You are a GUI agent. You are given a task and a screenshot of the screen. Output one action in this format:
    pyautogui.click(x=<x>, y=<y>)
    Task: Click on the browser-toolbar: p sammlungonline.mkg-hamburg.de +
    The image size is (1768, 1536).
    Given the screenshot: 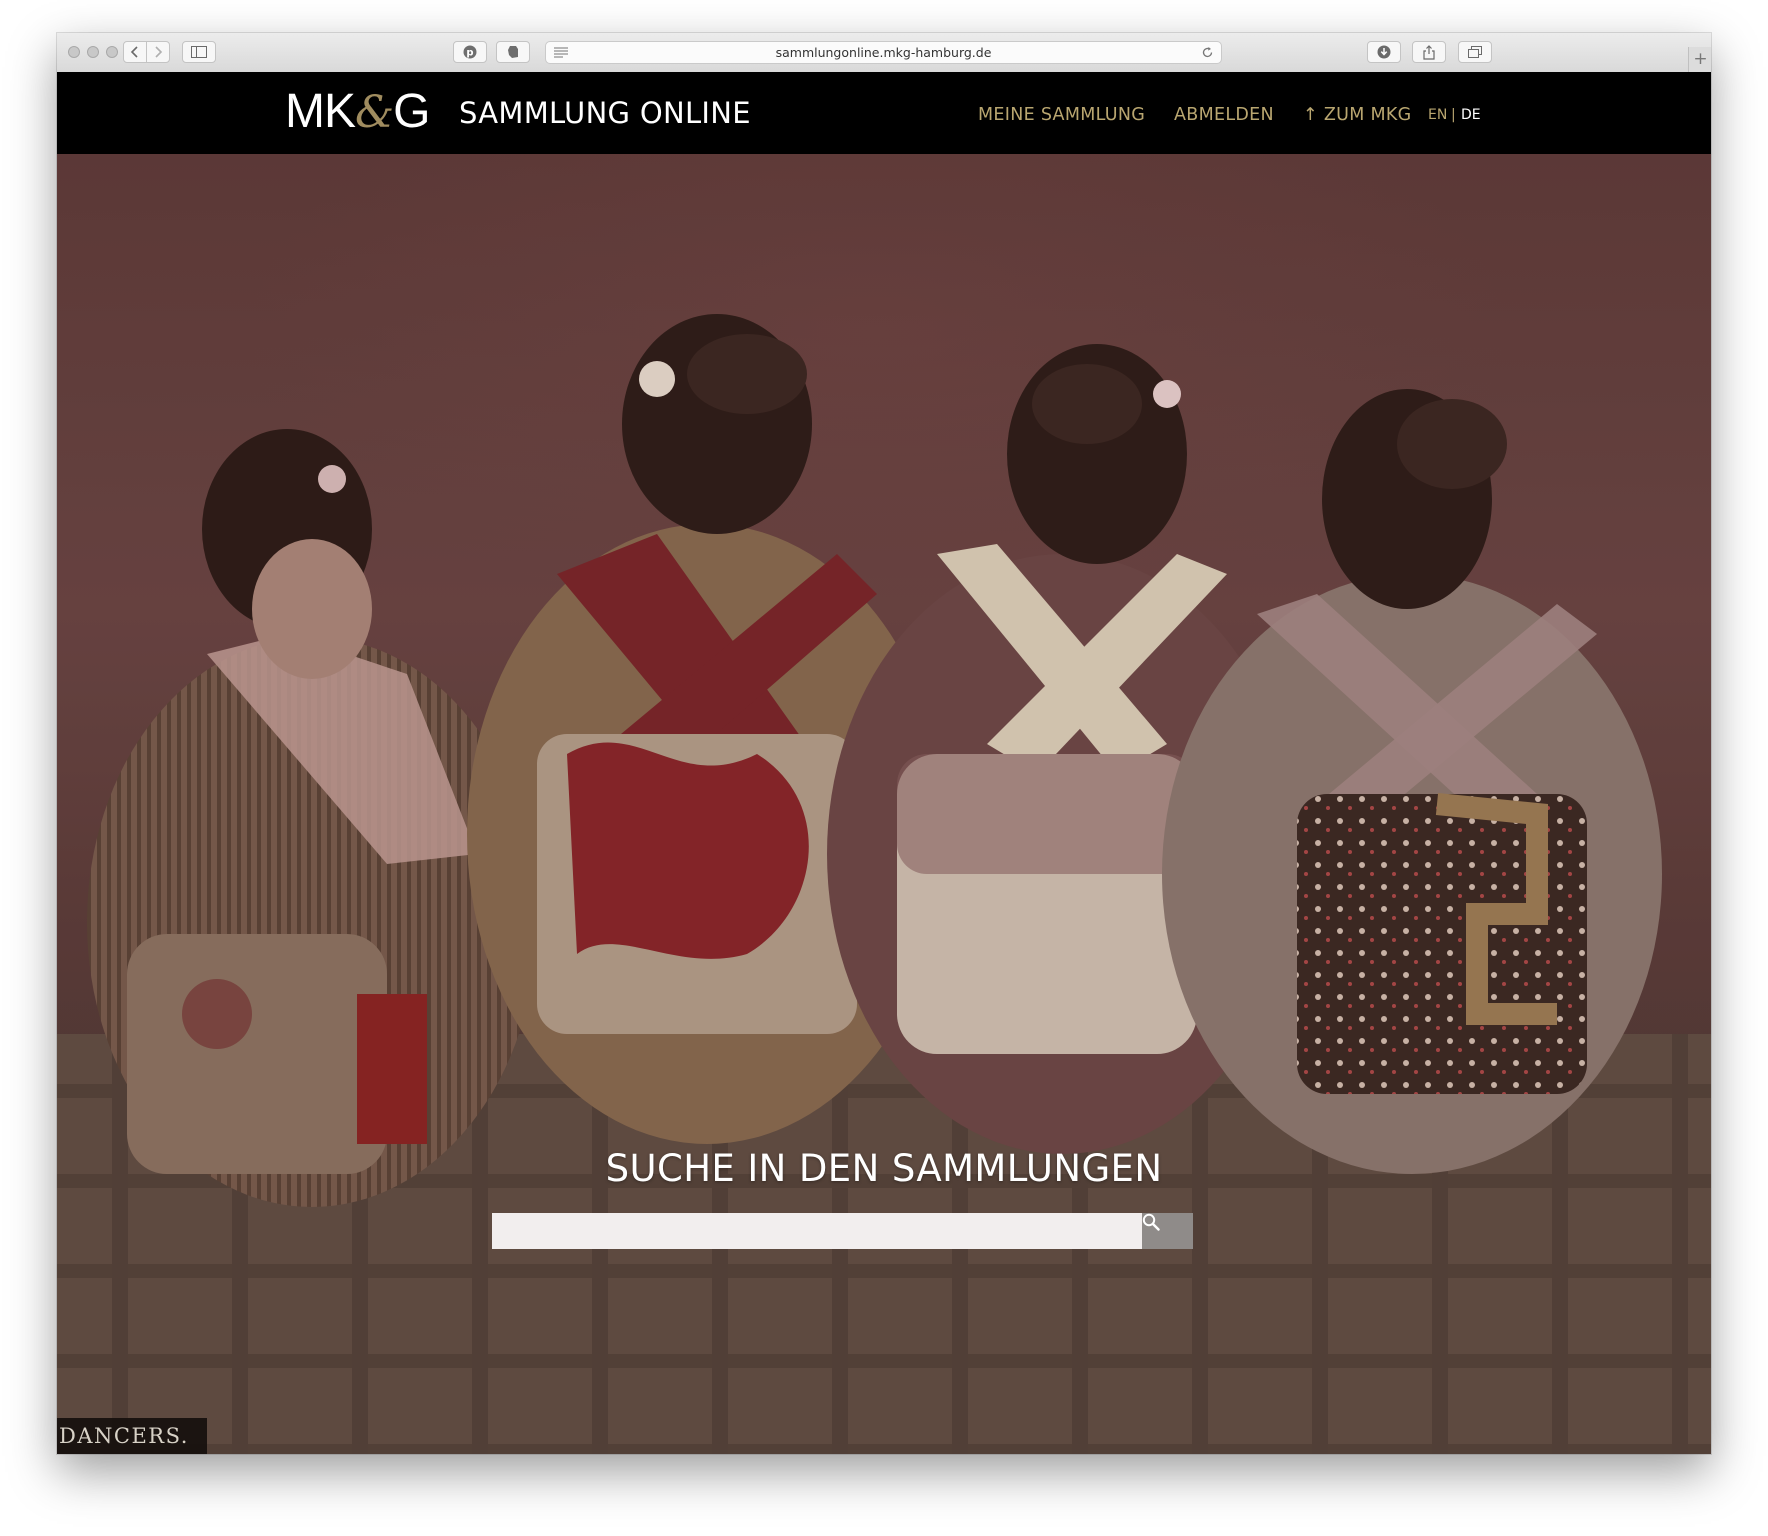 What is the action you would take?
    pyautogui.click(x=884, y=53)
    